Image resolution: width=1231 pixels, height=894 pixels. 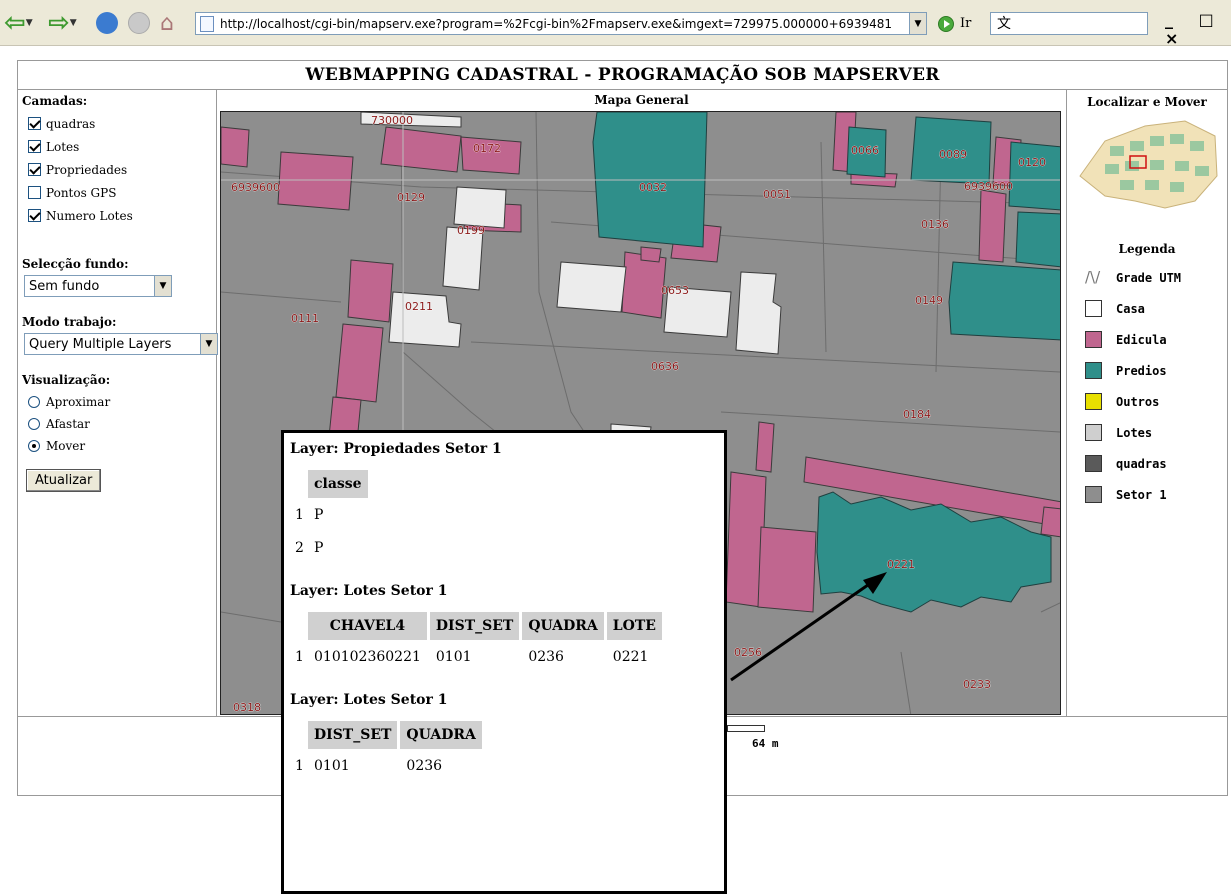 What do you see at coordinates (64, 480) in the screenshot?
I see `update-button: Atualizar` at bounding box center [64, 480].